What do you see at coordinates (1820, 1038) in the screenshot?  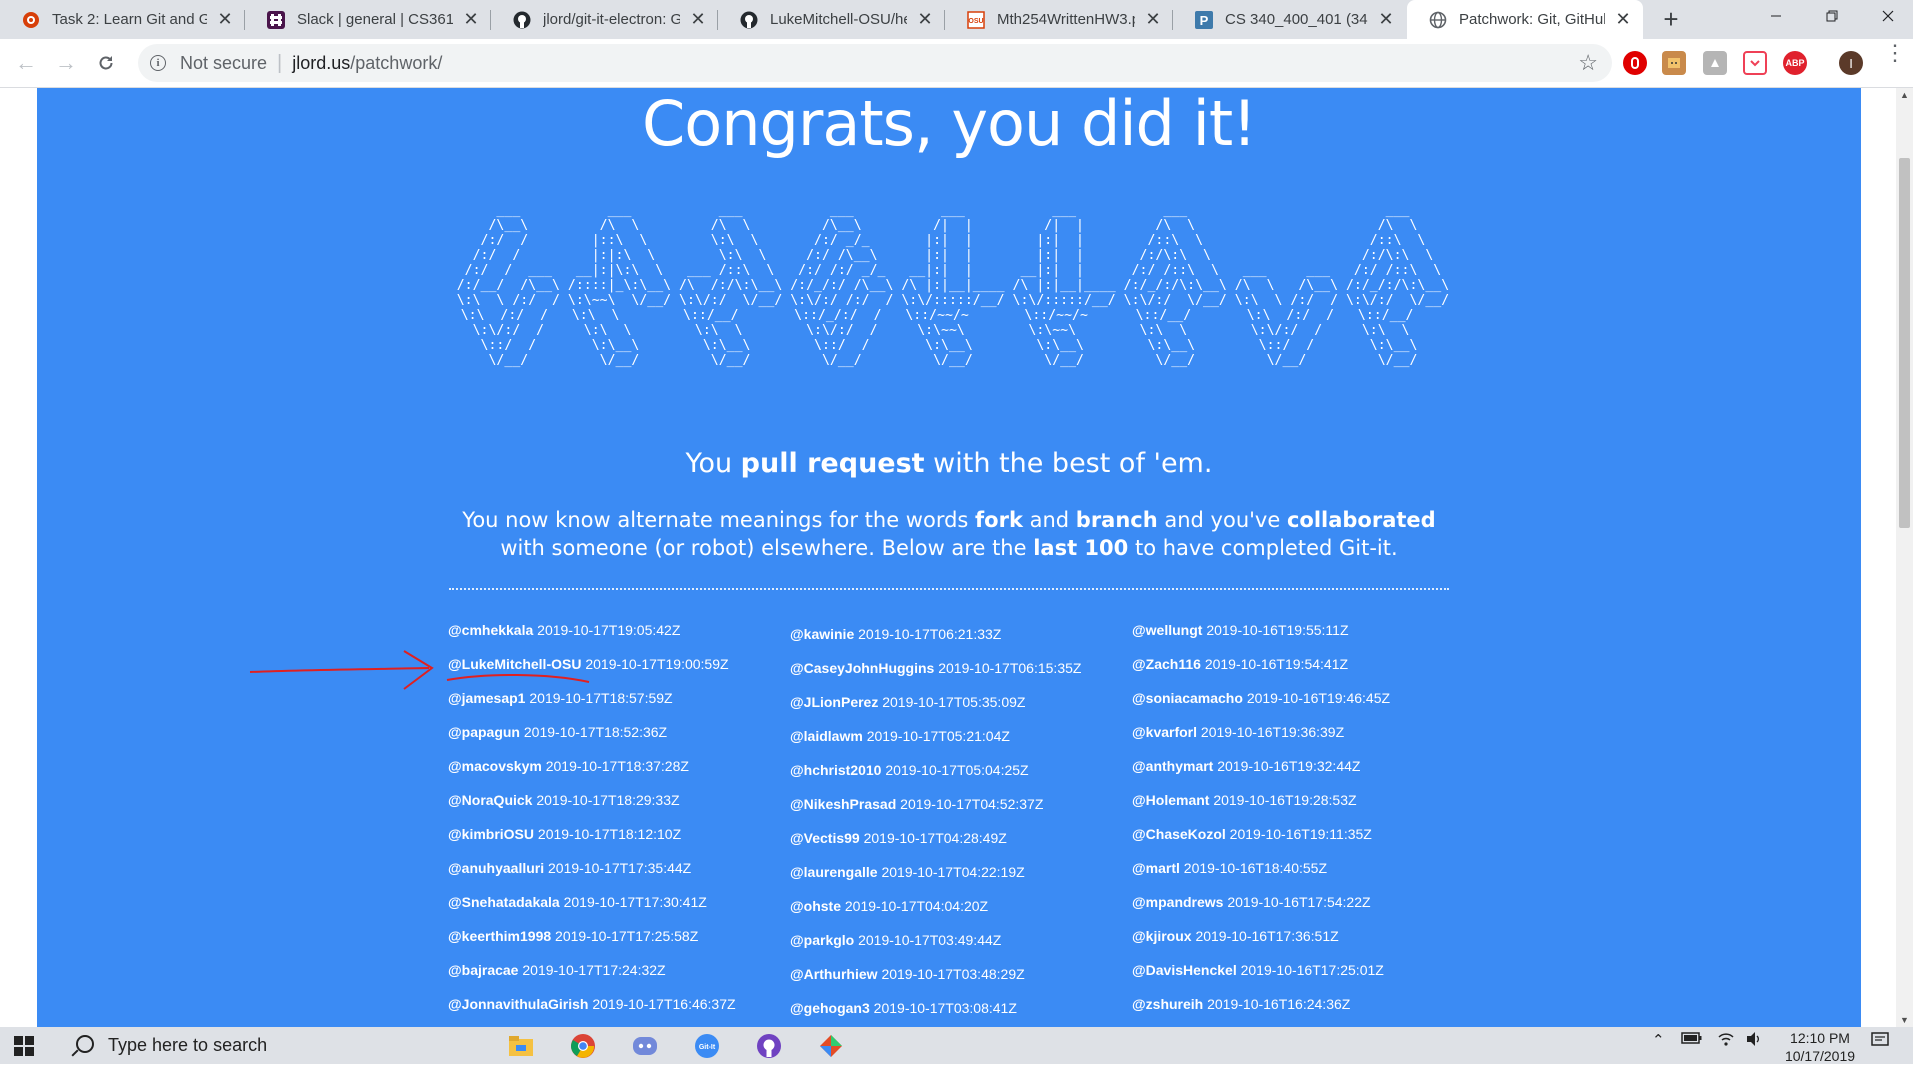 I see `clock-time: 12:10 PM` at bounding box center [1820, 1038].